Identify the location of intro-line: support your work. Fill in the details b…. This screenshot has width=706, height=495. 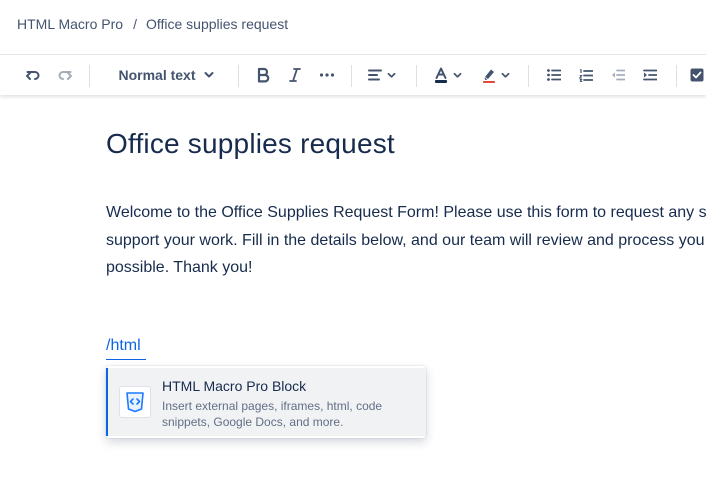
(405, 240).